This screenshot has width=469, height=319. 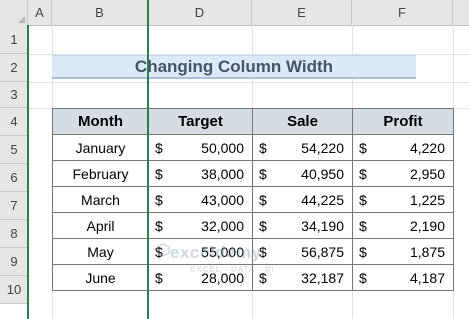 What do you see at coordinates (100, 277) in the screenshot?
I see `cell-month: June` at bounding box center [100, 277].